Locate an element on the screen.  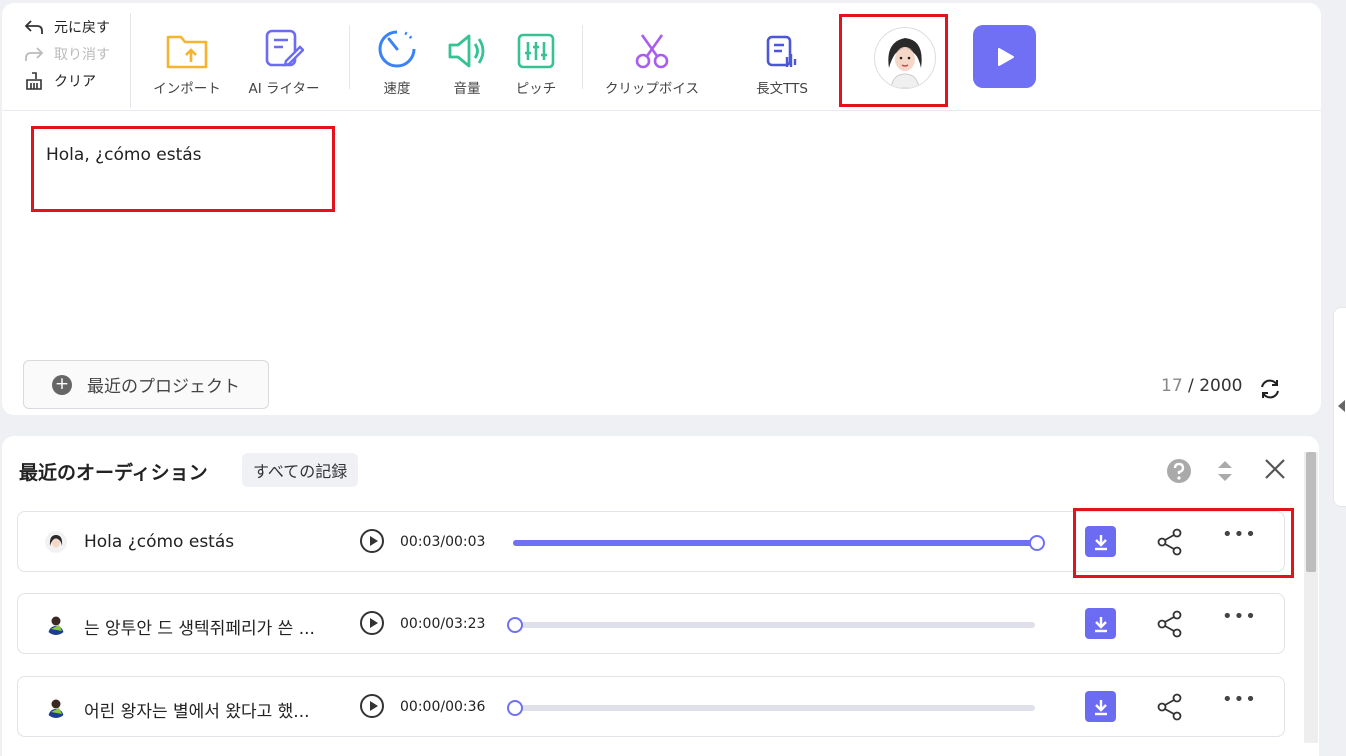
pitch-button: ピッチ is located at coordinates (536, 61).